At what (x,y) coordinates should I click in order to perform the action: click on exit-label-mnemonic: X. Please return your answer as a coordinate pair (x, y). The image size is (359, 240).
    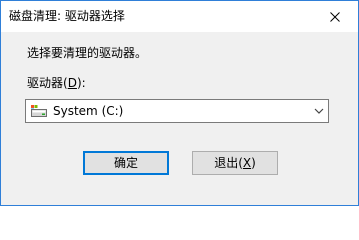
    Looking at the image, I should click on (247, 163).